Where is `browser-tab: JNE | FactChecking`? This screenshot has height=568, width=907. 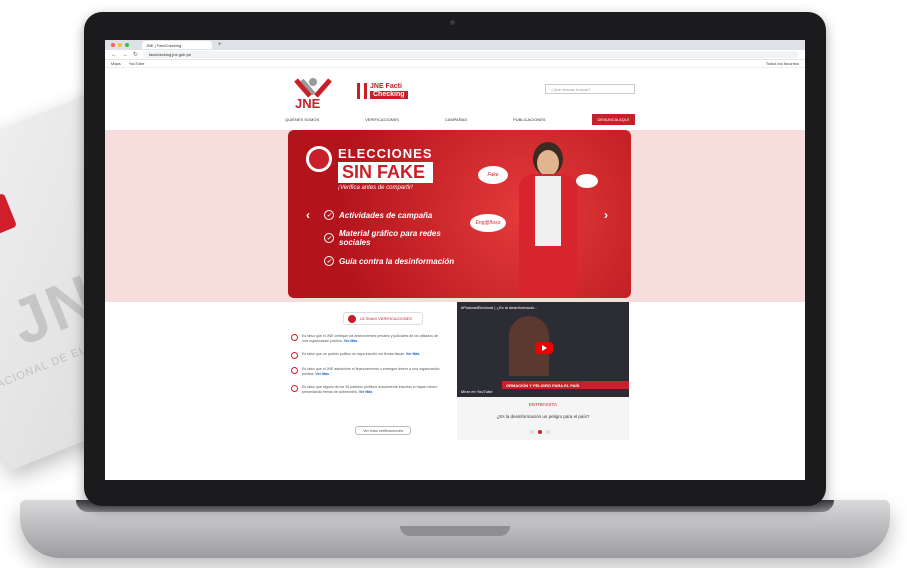
browser-tab: JNE | FactChecking is located at coordinates (177, 45).